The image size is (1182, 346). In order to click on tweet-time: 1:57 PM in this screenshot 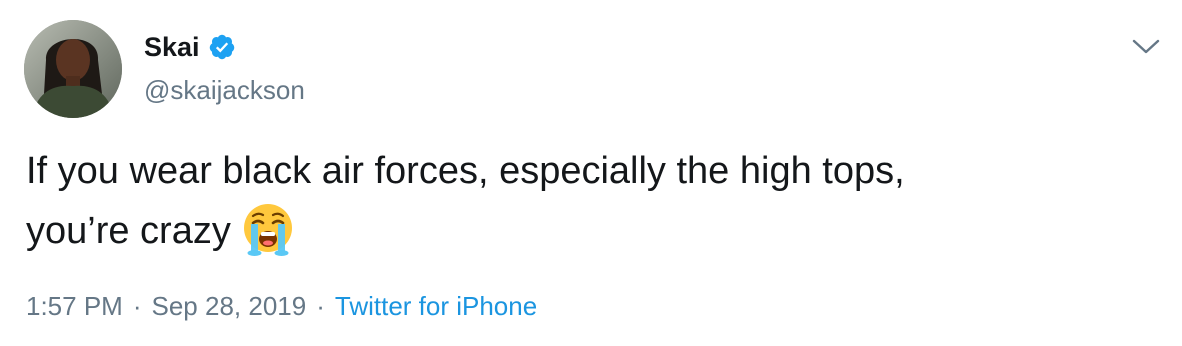, I will do `click(74, 306)`.